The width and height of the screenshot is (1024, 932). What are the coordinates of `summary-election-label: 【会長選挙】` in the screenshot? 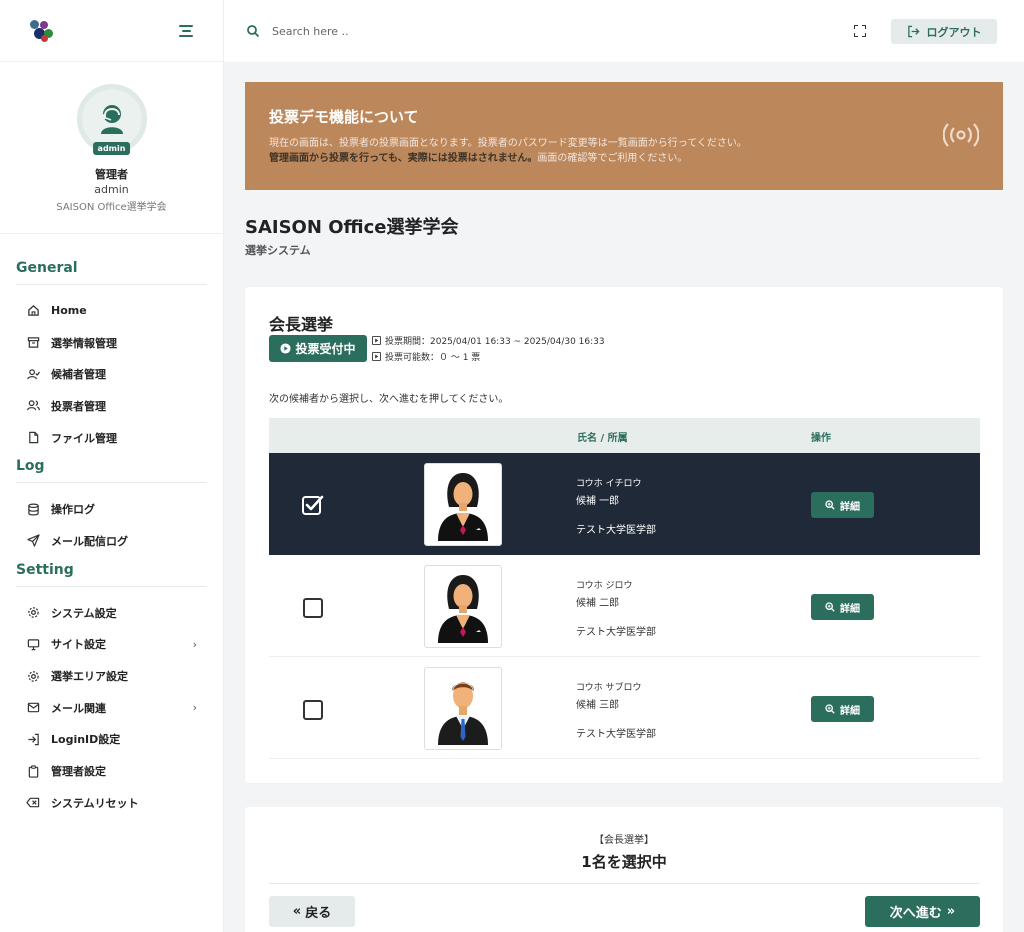 It's located at (624, 840).